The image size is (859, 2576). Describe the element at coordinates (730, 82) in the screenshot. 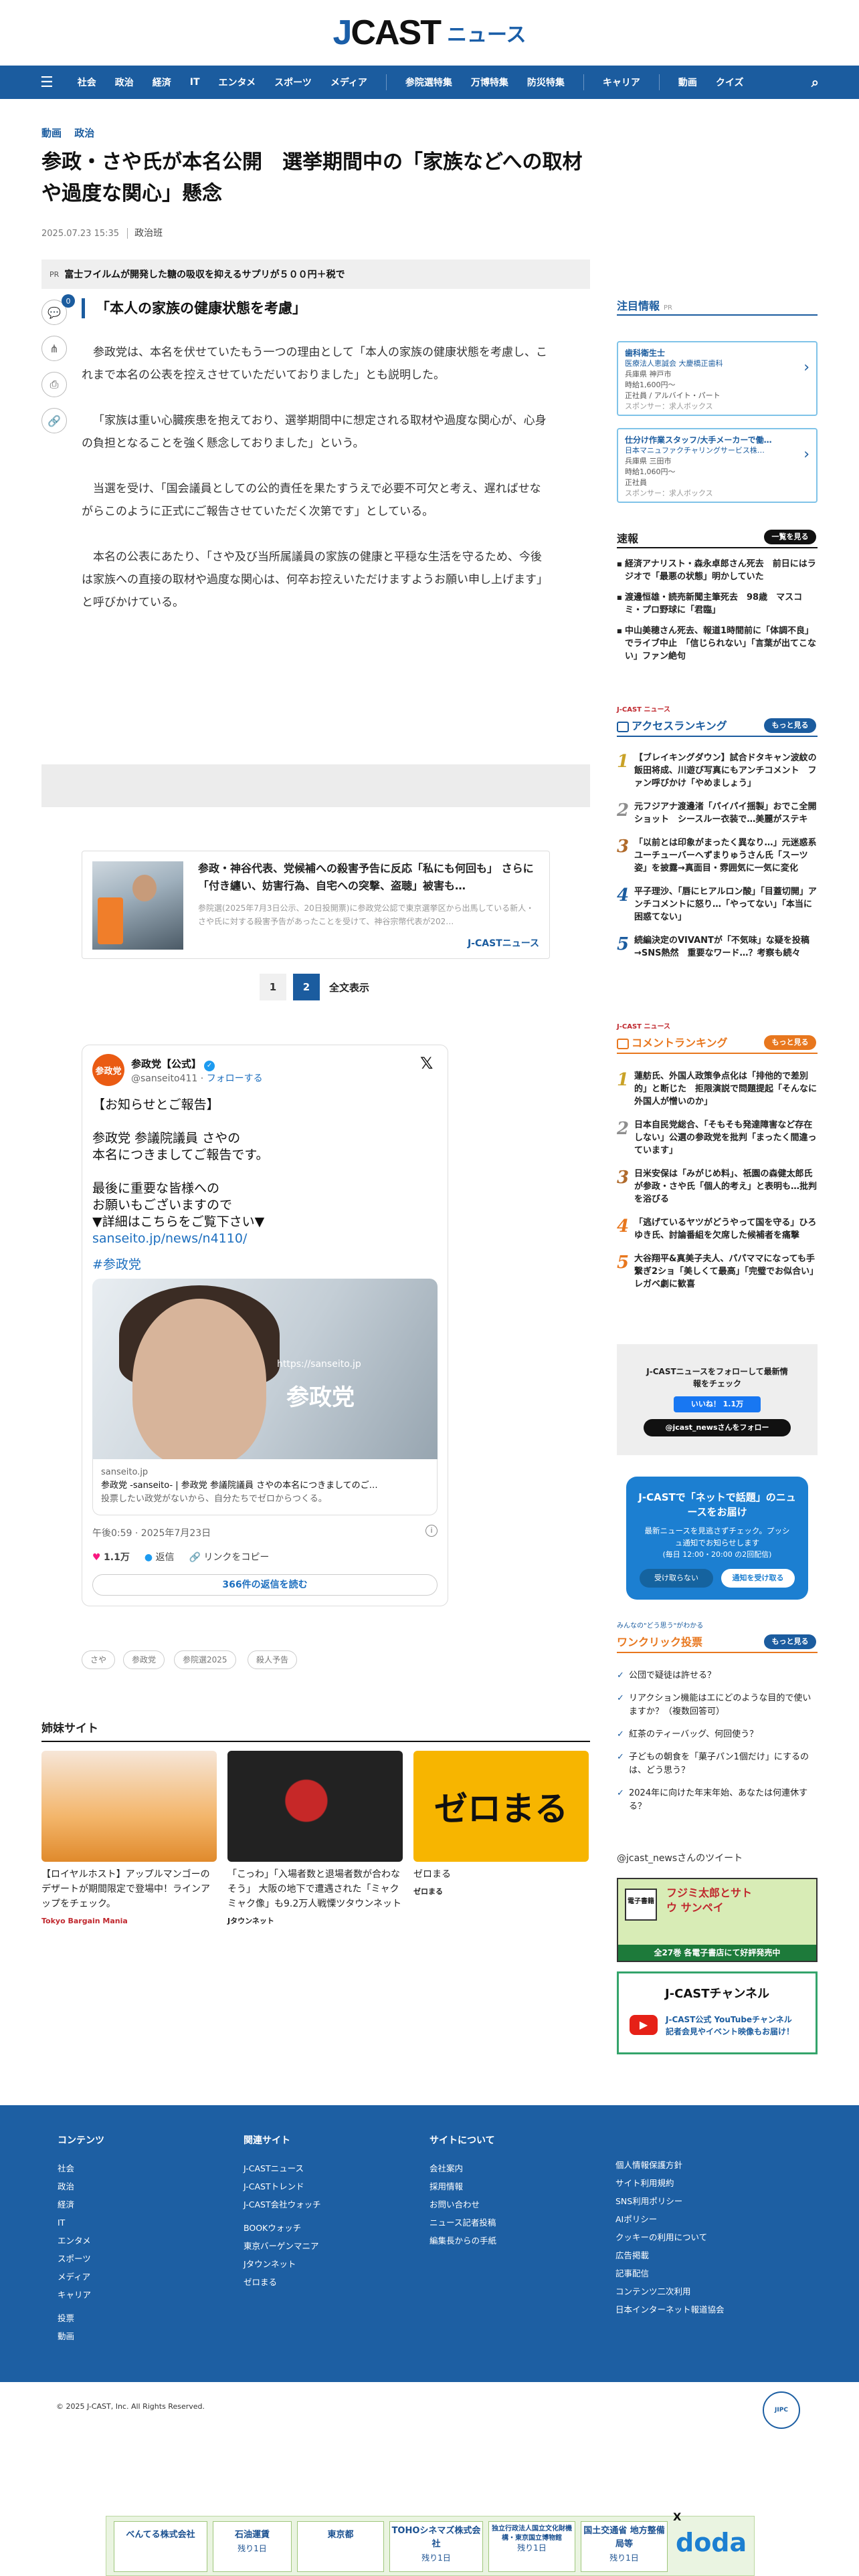

I see `nav-item: クイズ` at that location.